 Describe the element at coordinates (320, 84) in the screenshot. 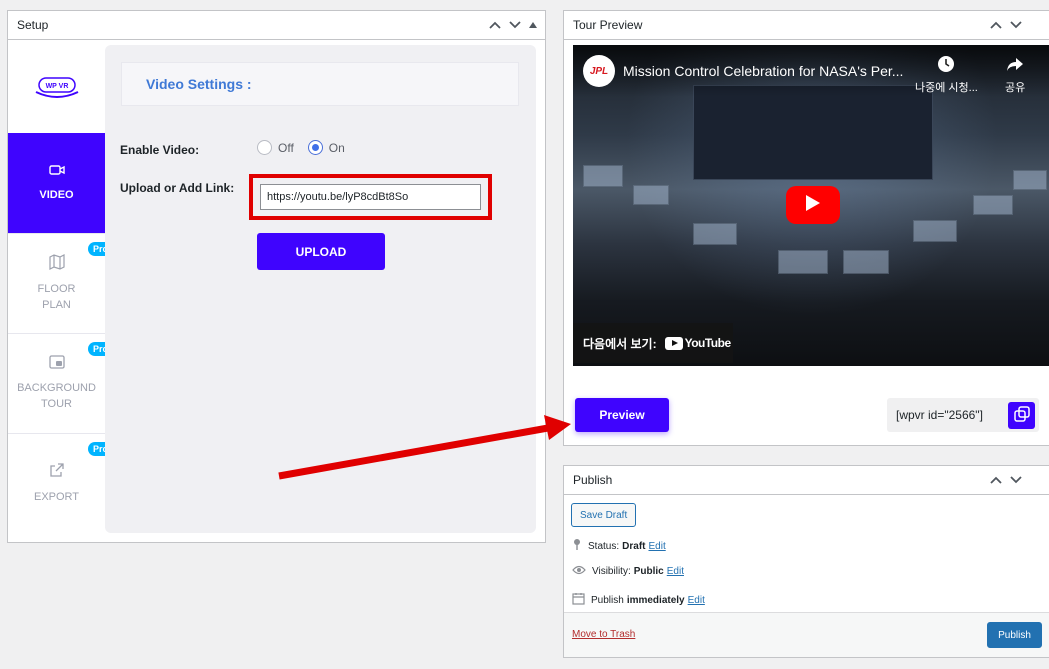

I see `video-settings-heading: Video Settings :` at that location.